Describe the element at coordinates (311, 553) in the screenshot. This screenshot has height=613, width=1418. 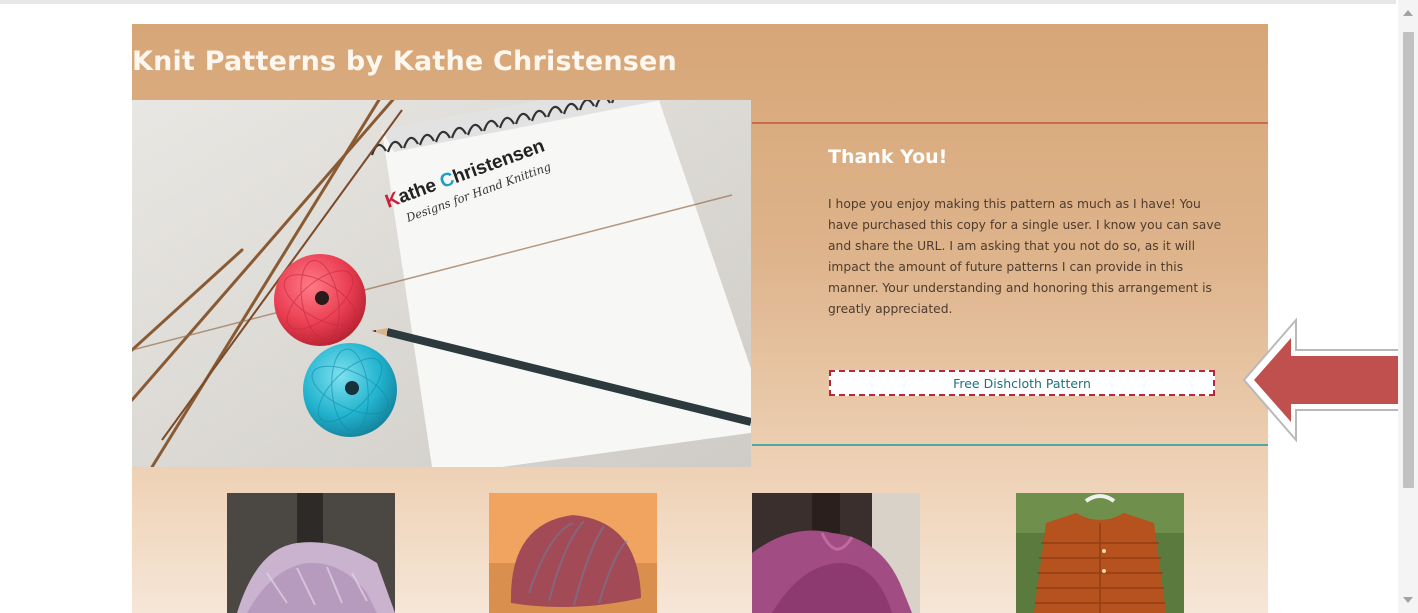
I see `thumbnail-scarf` at that location.